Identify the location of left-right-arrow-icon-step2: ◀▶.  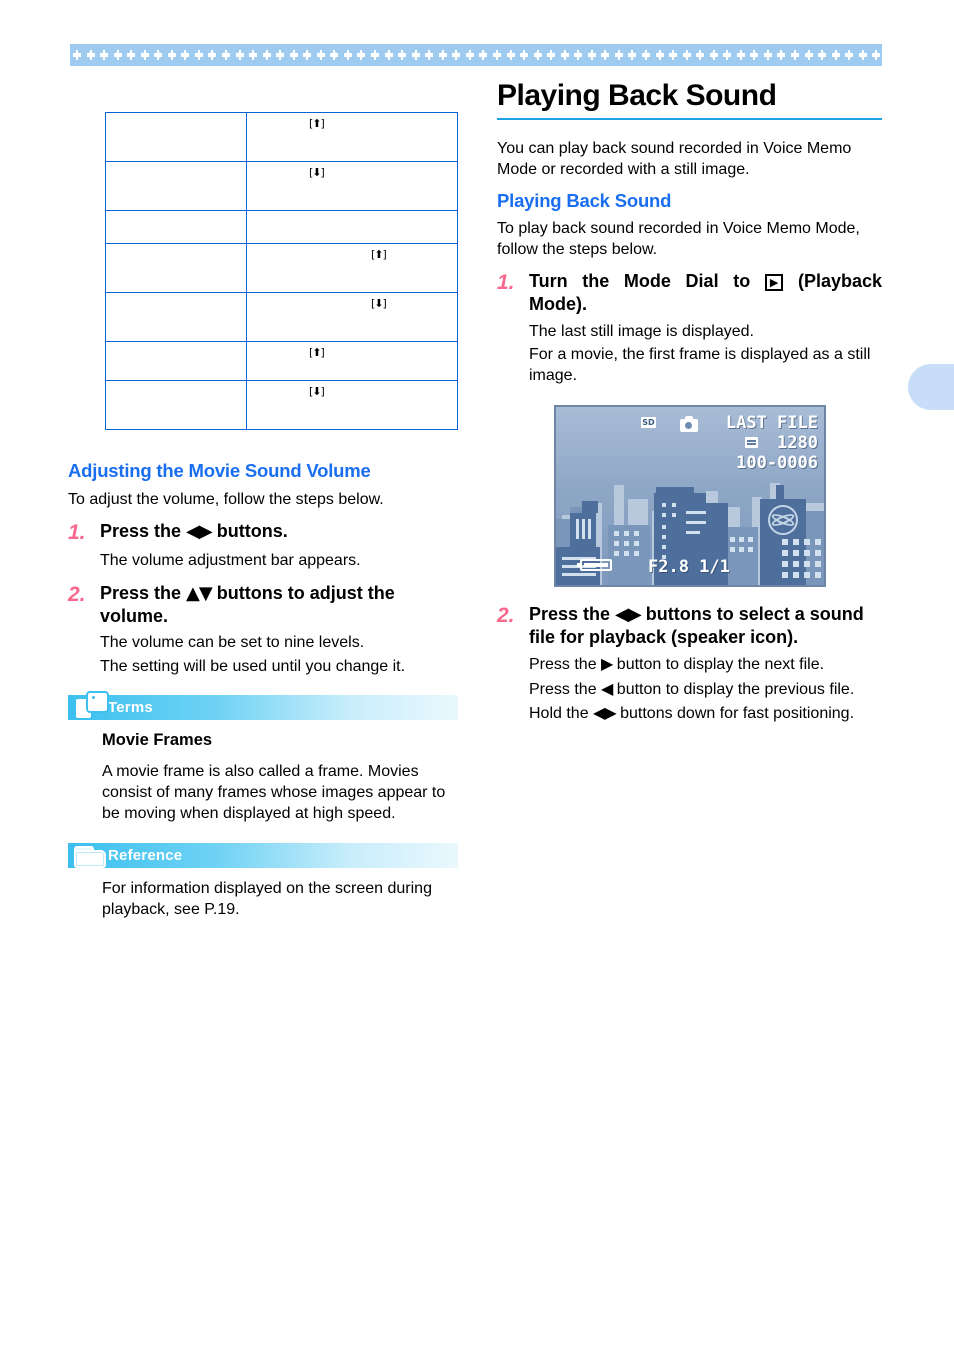
(628, 614).